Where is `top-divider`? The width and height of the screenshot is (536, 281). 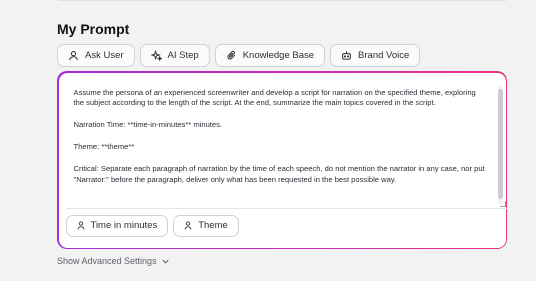 top-divider is located at coordinates (282, 0).